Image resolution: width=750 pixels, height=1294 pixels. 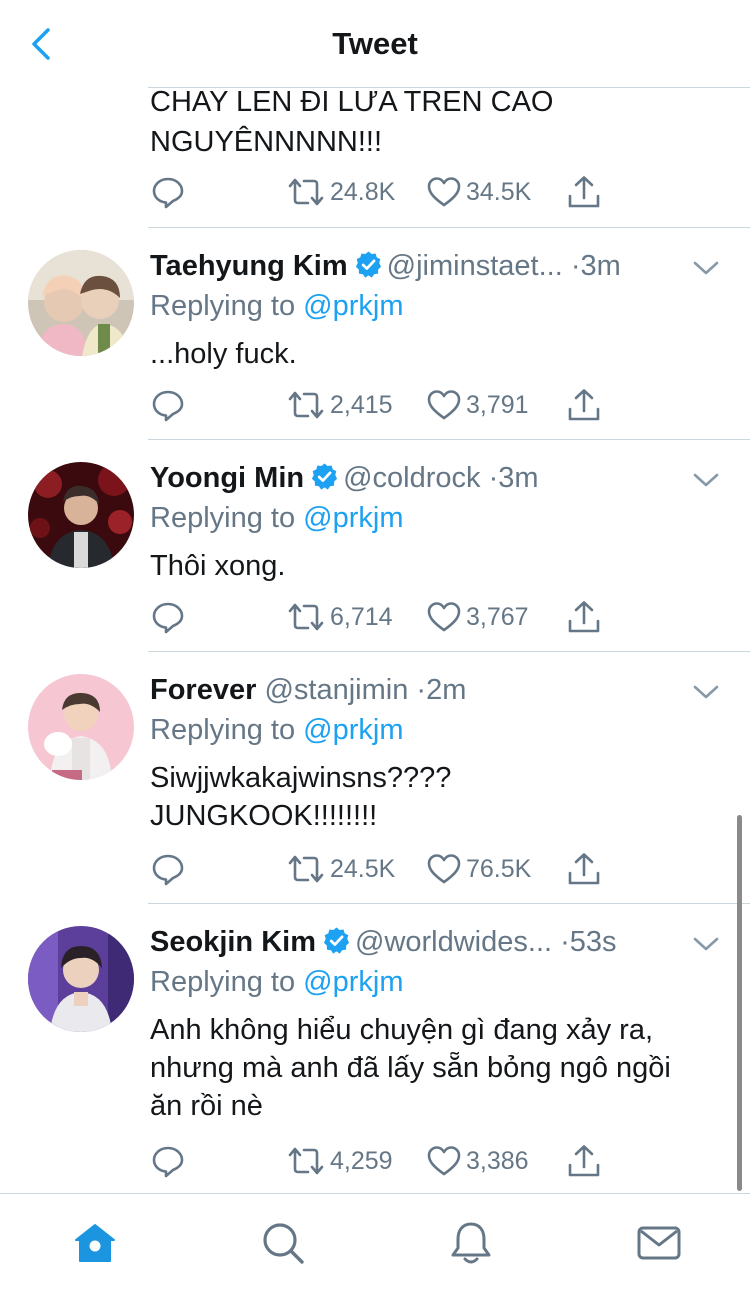 I want to click on retweet-button: 2,415, so click(x=339, y=405).